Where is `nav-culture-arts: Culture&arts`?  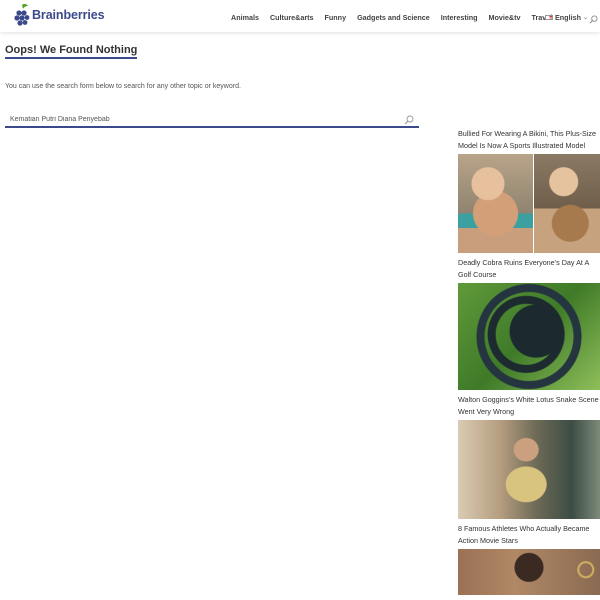
nav-culture-arts: Culture&arts is located at coordinates (292, 17).